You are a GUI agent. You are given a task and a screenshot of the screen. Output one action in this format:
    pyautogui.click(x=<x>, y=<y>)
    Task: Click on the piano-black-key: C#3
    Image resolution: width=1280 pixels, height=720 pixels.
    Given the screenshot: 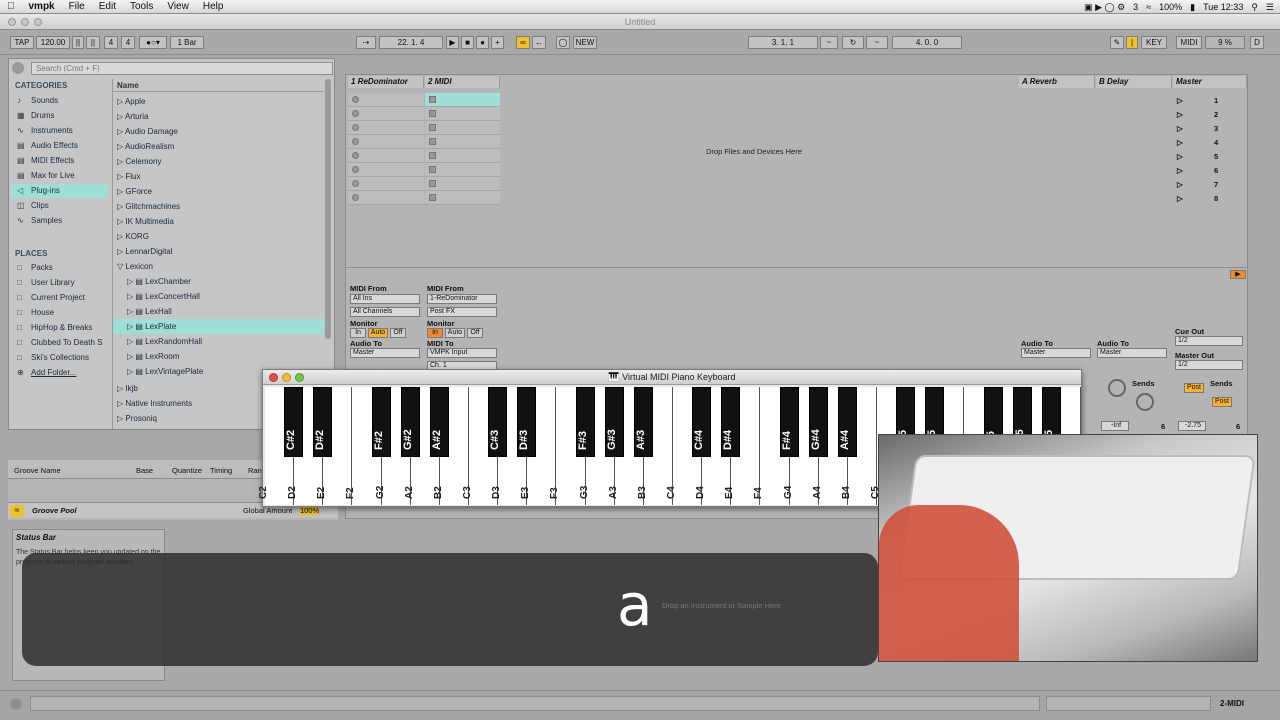 What is the action you would take?
    pyautogui.click(x=498, y=422)
    